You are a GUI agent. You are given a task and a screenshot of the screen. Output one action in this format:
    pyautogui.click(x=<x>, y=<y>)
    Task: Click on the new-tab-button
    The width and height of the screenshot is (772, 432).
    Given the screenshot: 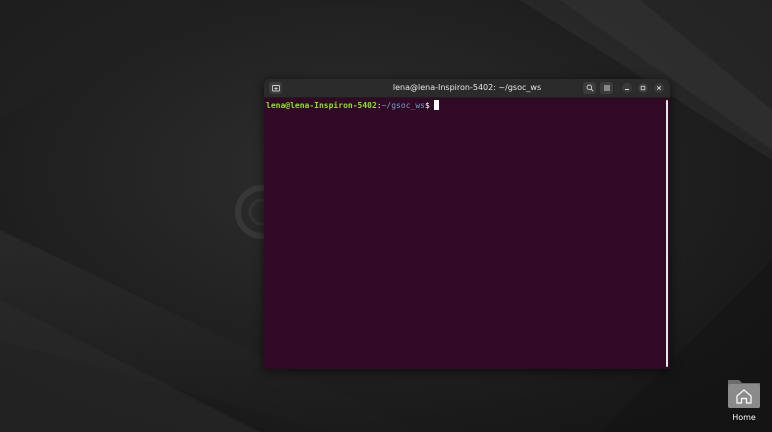 What is the action you would take?
    pyautogui.click(x=275, y=88)
    